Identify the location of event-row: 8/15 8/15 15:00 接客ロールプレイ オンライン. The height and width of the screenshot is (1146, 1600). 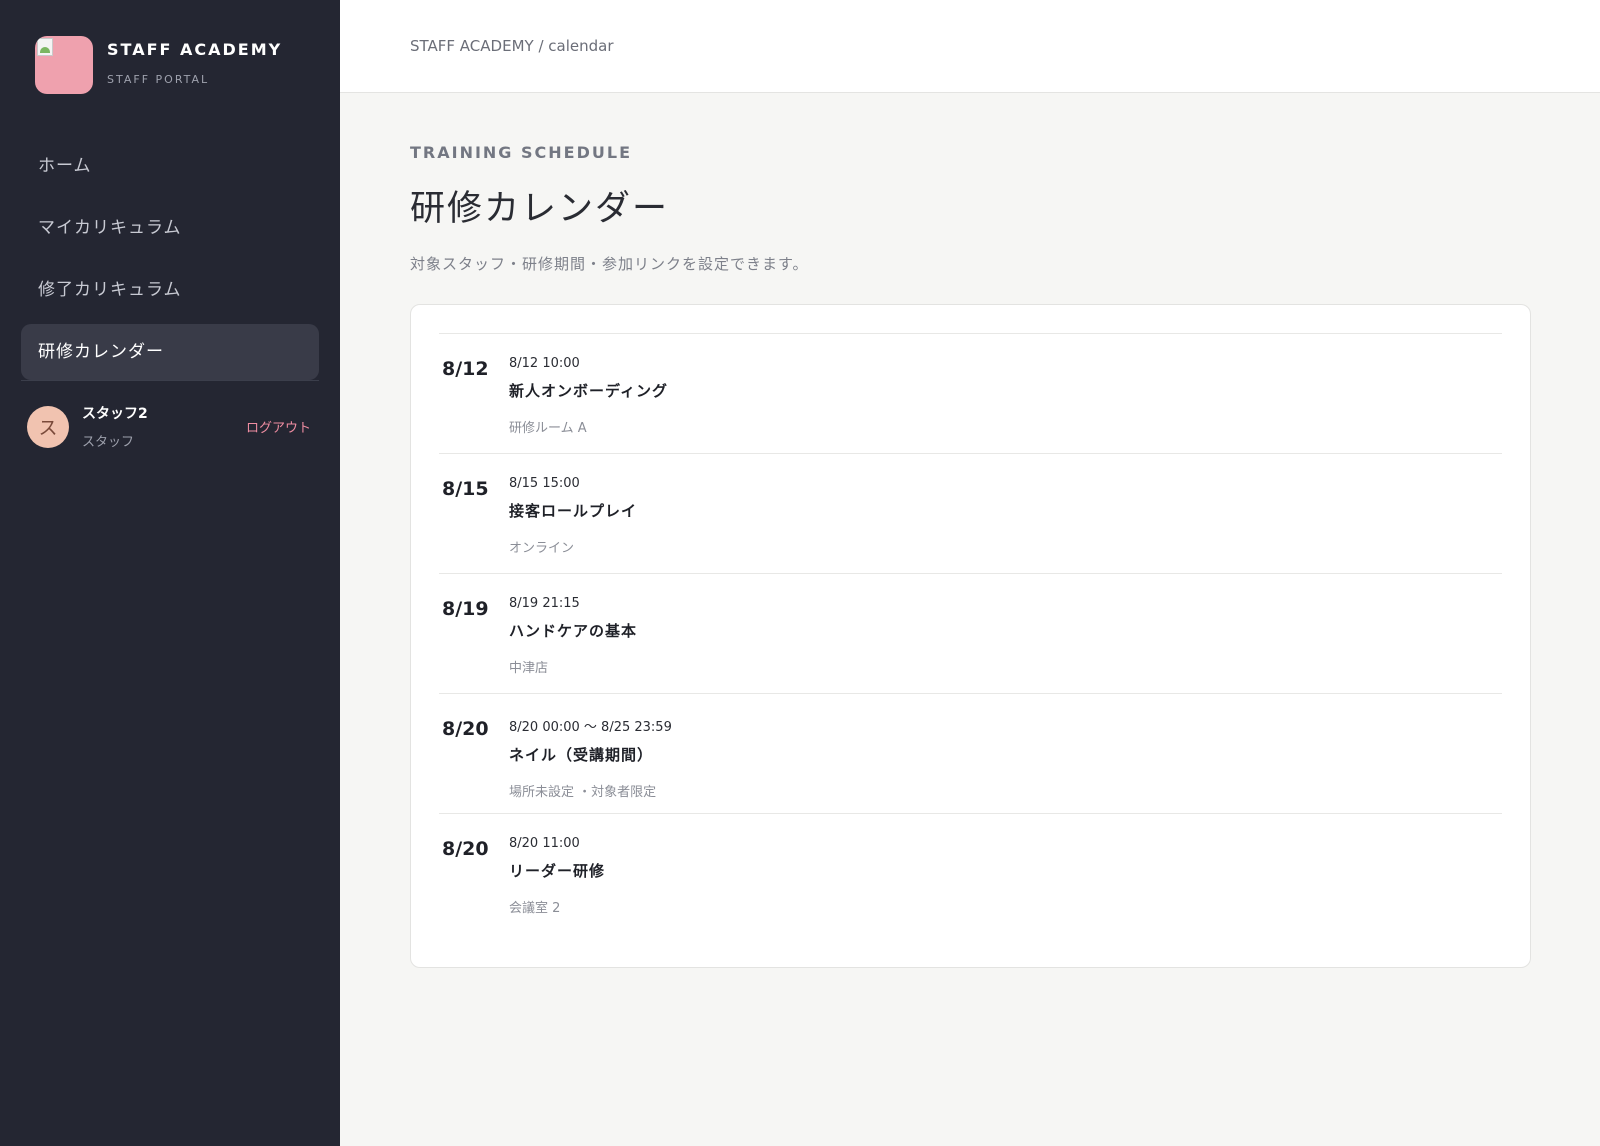
(970, 513).